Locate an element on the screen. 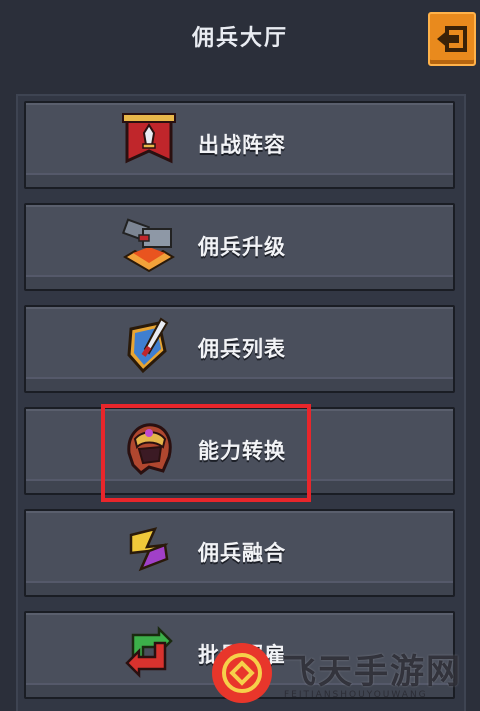  upgrade-label: 佣兵升级 is located at coordinates (242, 247).